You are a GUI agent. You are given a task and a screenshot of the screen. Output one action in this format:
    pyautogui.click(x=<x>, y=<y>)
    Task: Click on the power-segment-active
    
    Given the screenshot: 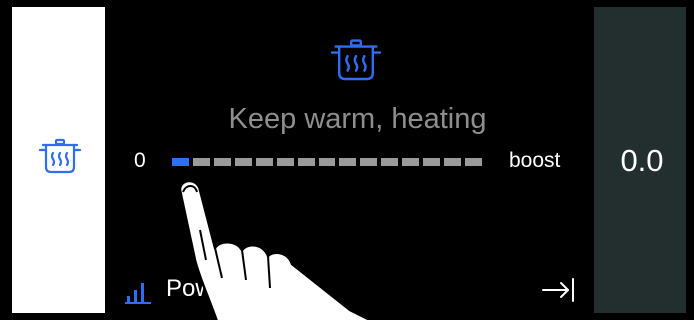 What is the action you would take?
    pyautogui.click(x=180, y=162)
    